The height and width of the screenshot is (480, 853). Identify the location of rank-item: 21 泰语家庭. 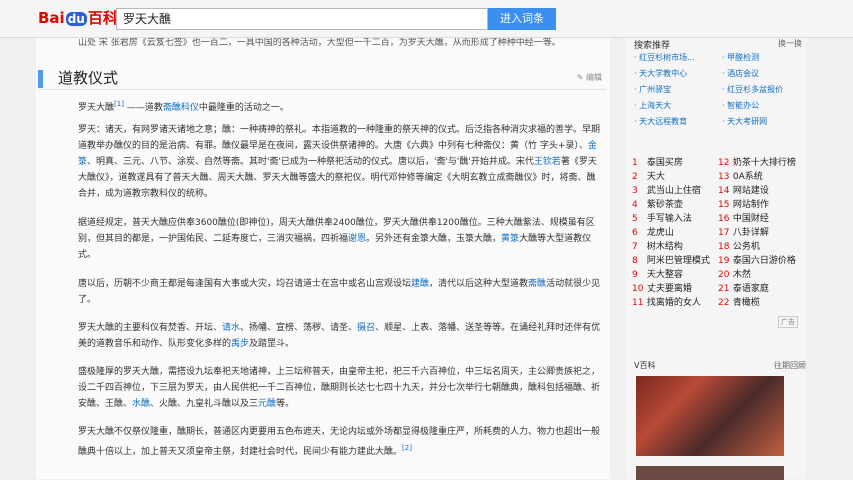
(761, 287).